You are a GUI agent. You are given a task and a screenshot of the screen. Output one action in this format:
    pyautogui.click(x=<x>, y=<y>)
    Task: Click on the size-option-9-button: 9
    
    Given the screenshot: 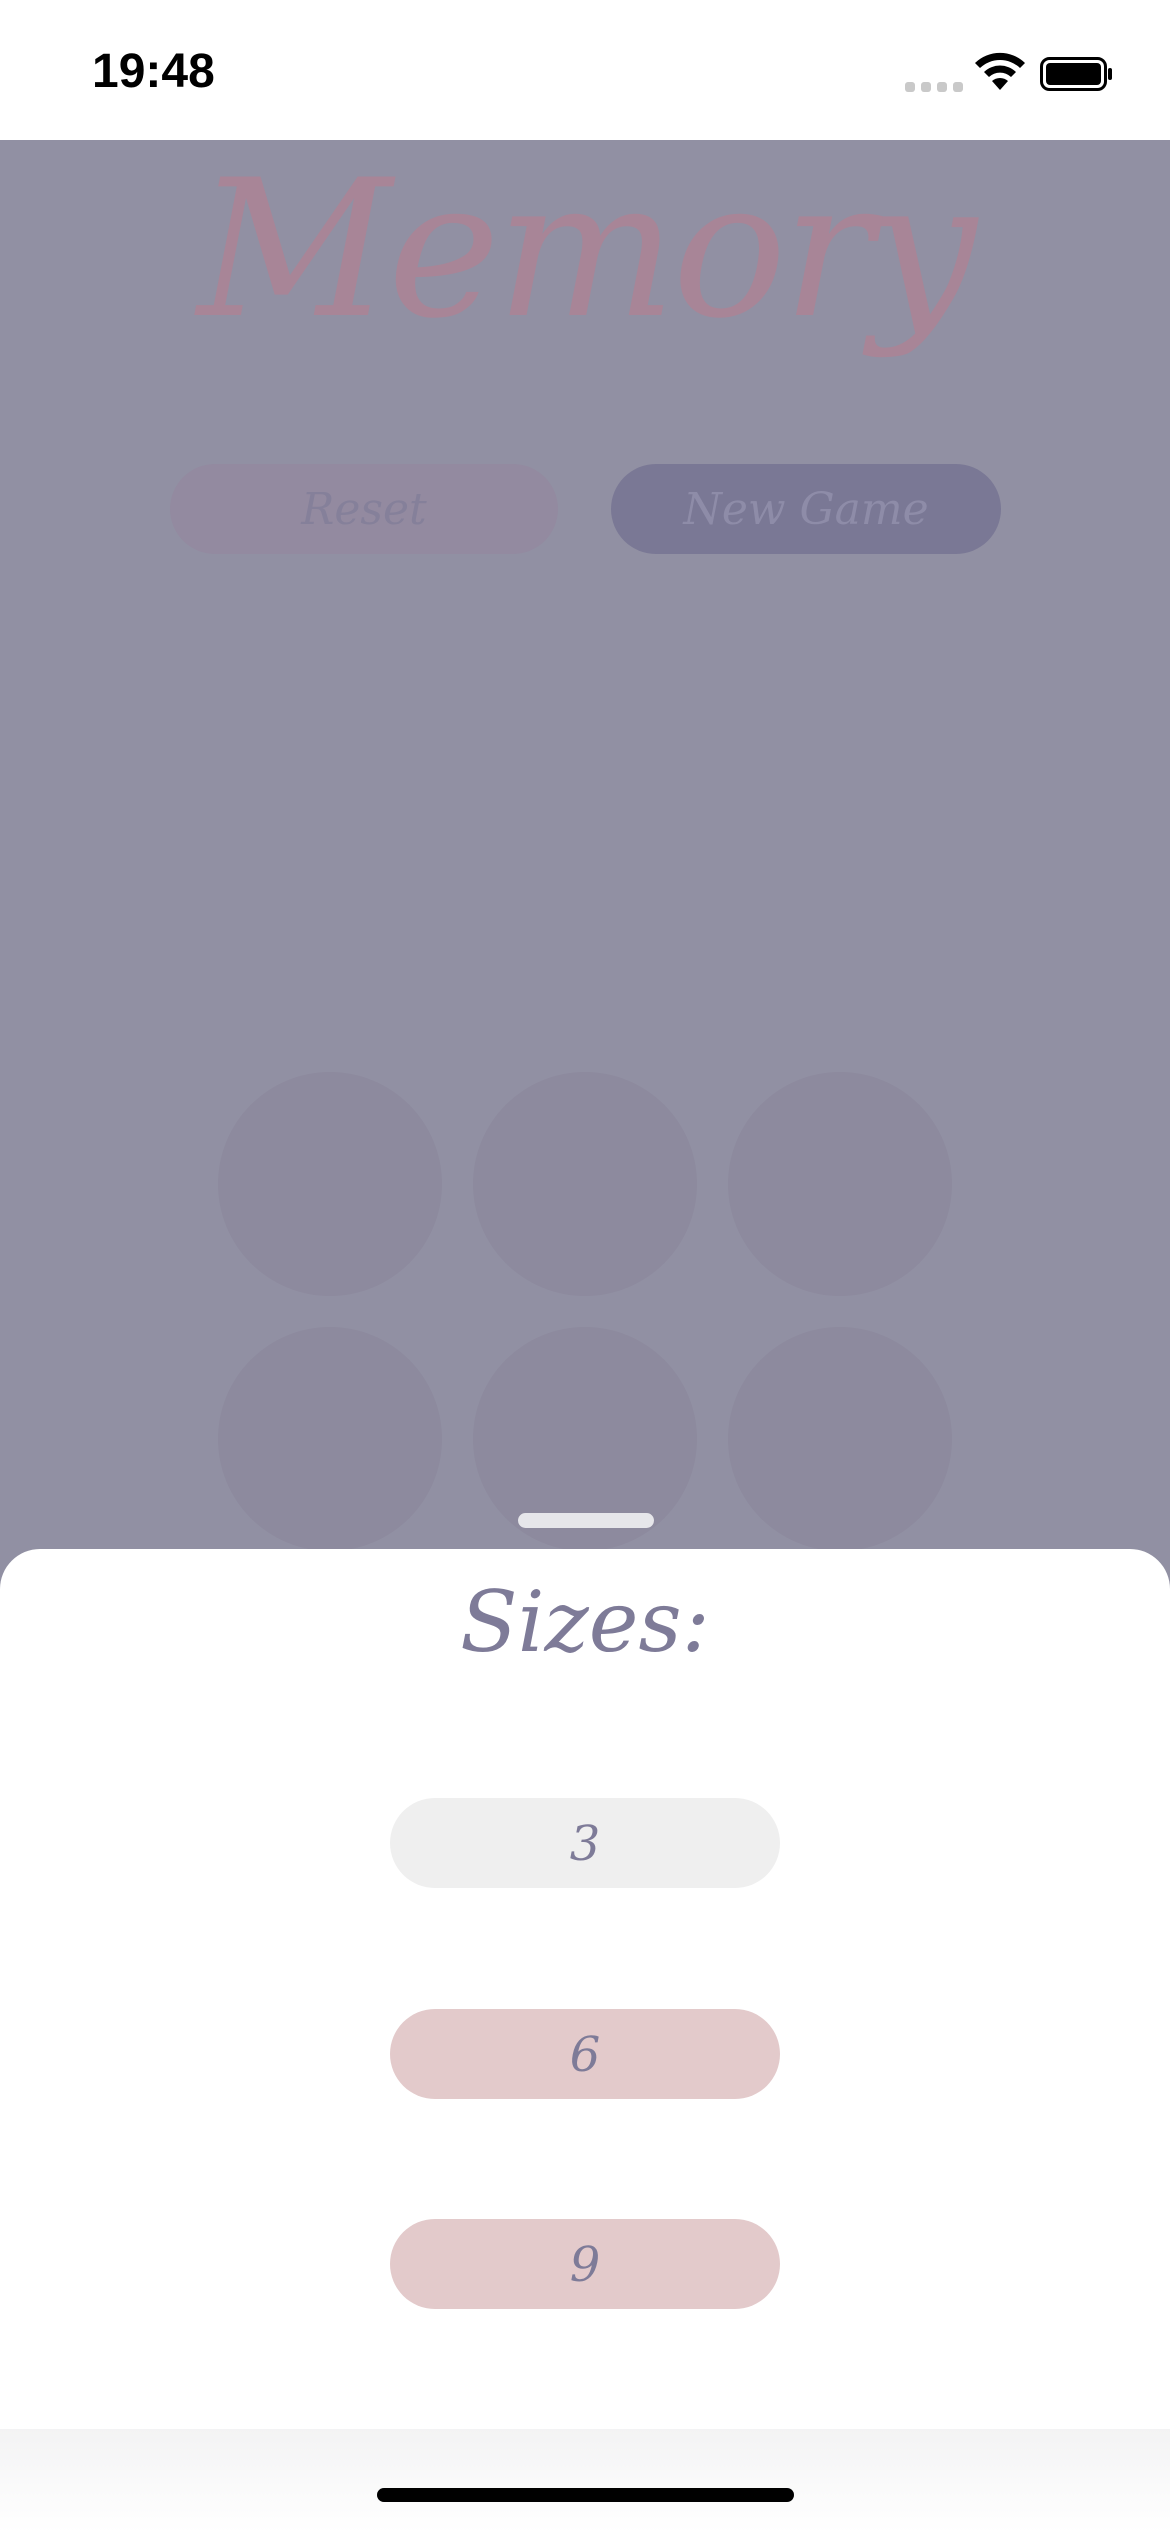 What is the action you would take?
    pyautogui.click(x=585, y=2264)
    